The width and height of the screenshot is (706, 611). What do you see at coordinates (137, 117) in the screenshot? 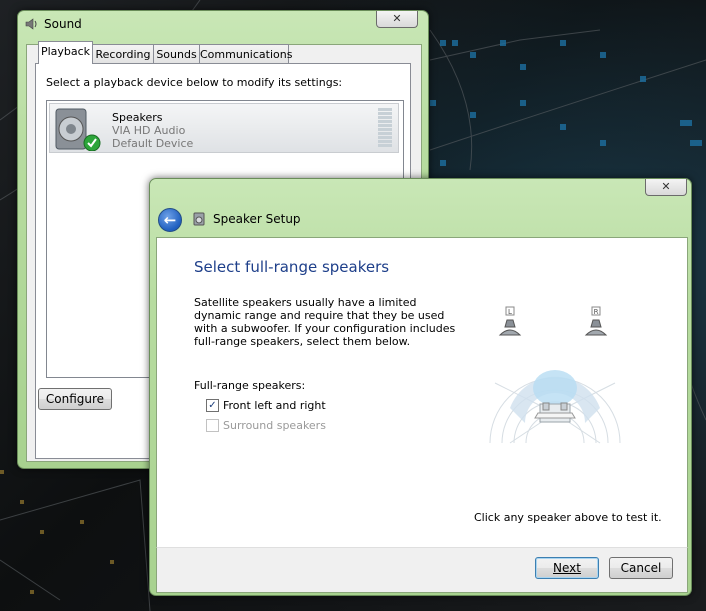
I see `device-name: Speakers` at bounding box center [137, 117].